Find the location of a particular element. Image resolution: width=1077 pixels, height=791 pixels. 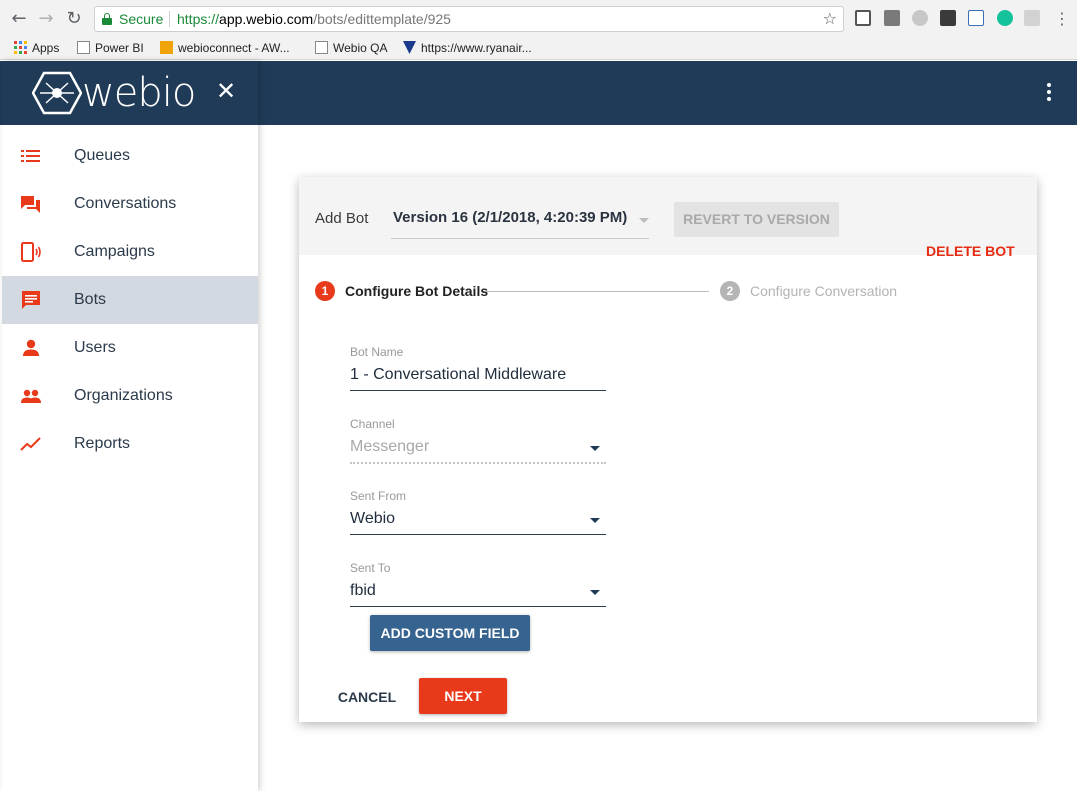

channel-label: Channel is located at coordinates (372, 424).